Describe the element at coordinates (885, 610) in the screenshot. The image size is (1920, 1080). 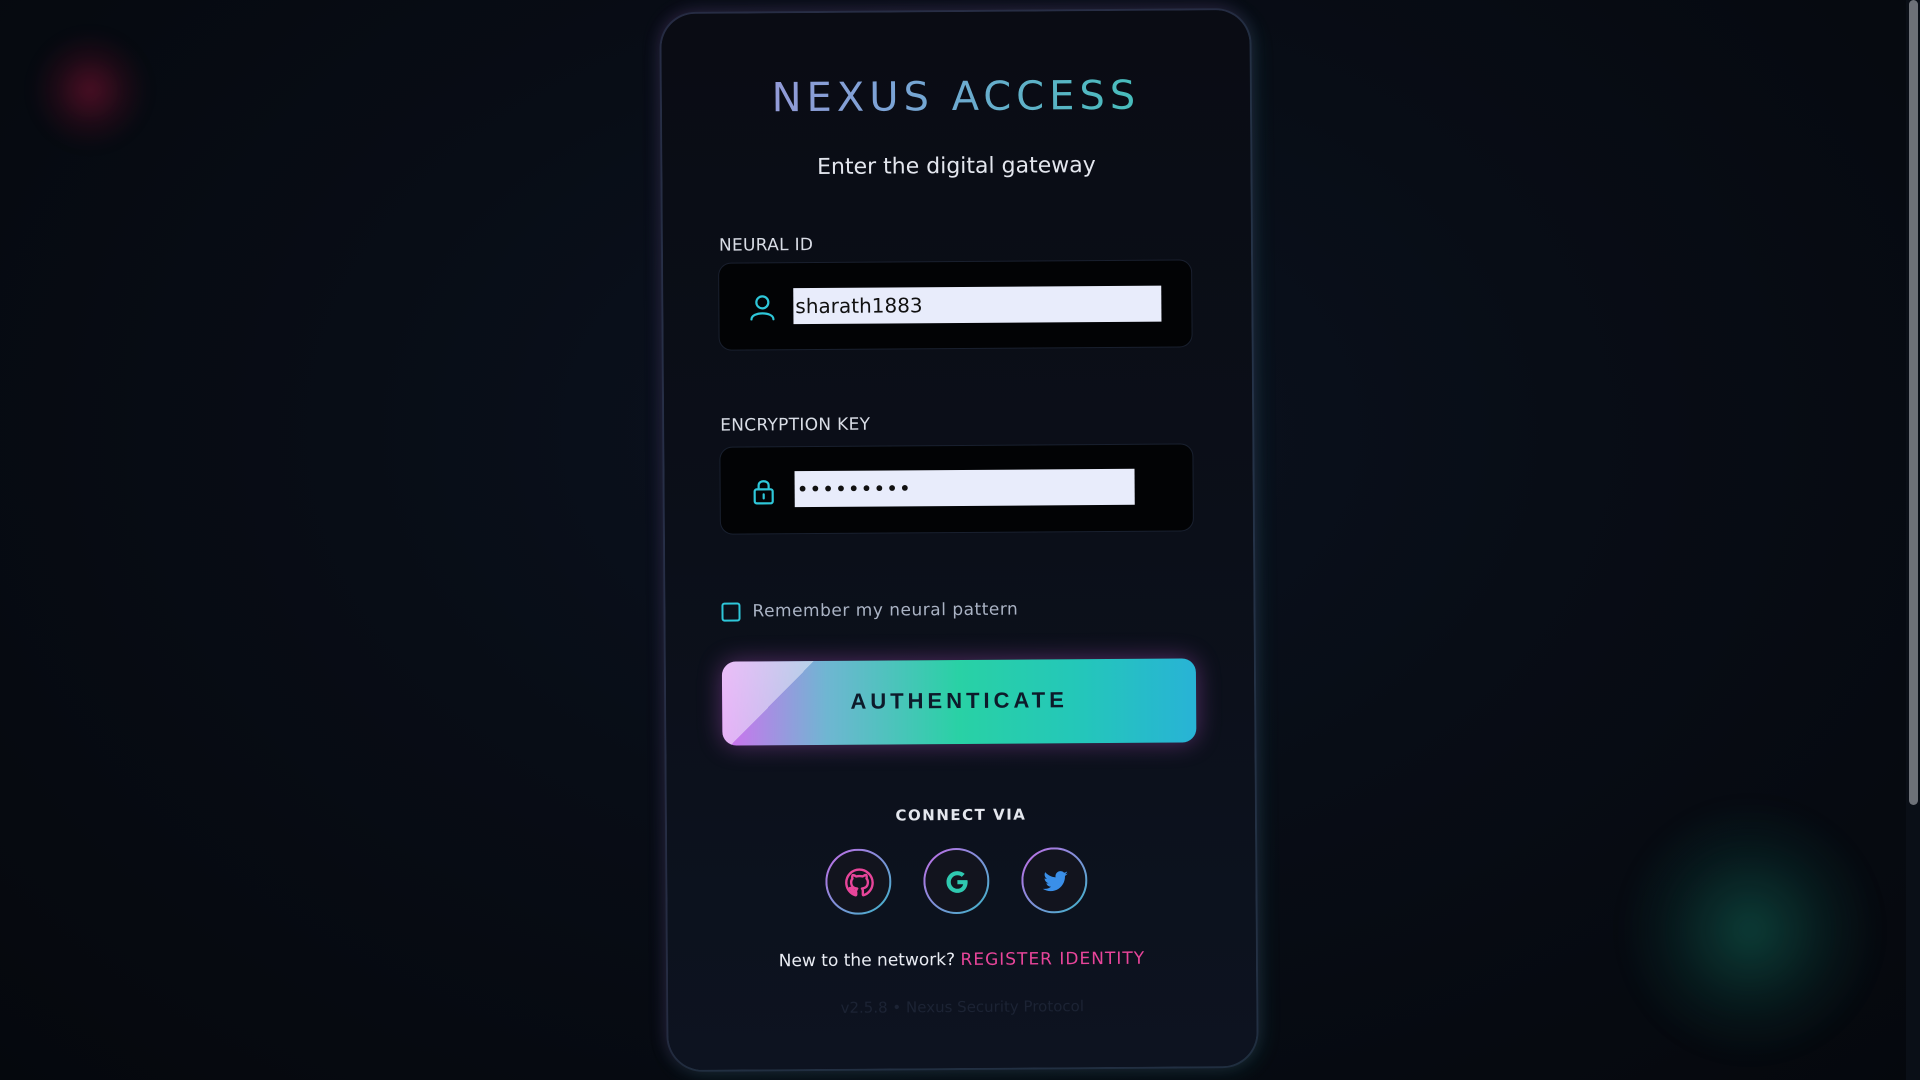
I see `remember-label: Remember my neural pattern` at that location.